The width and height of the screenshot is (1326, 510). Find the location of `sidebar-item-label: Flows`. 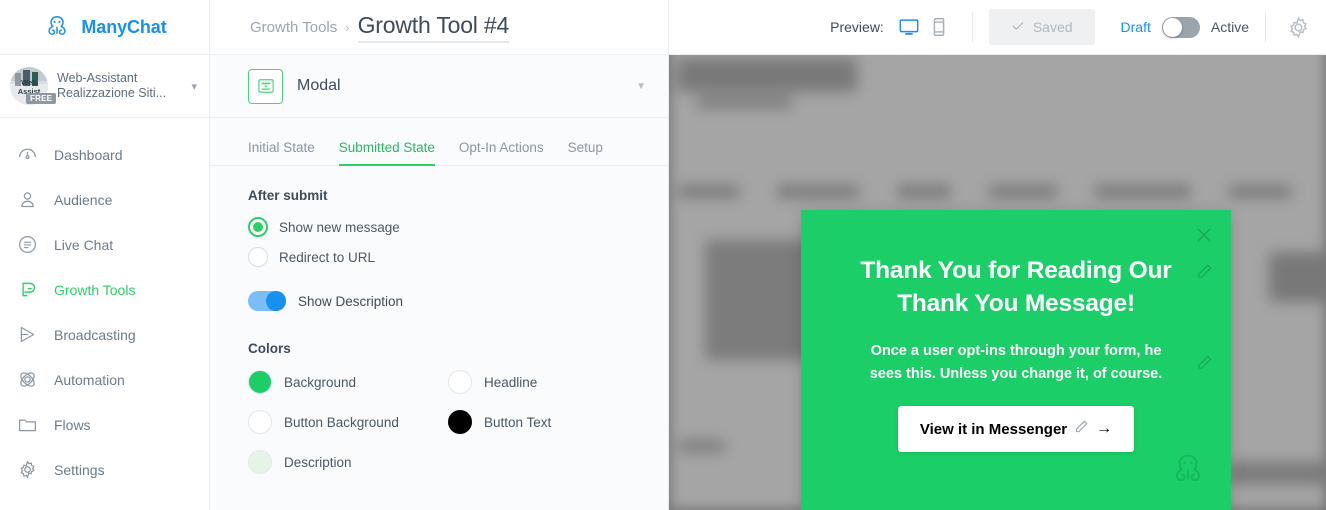

sidebar-item-label: Flows is located at coordinates (72, 424).